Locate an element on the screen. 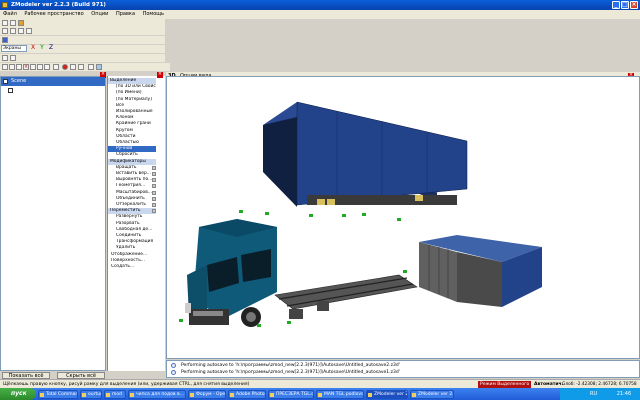  move-icon is located at coordinates (5, 31).